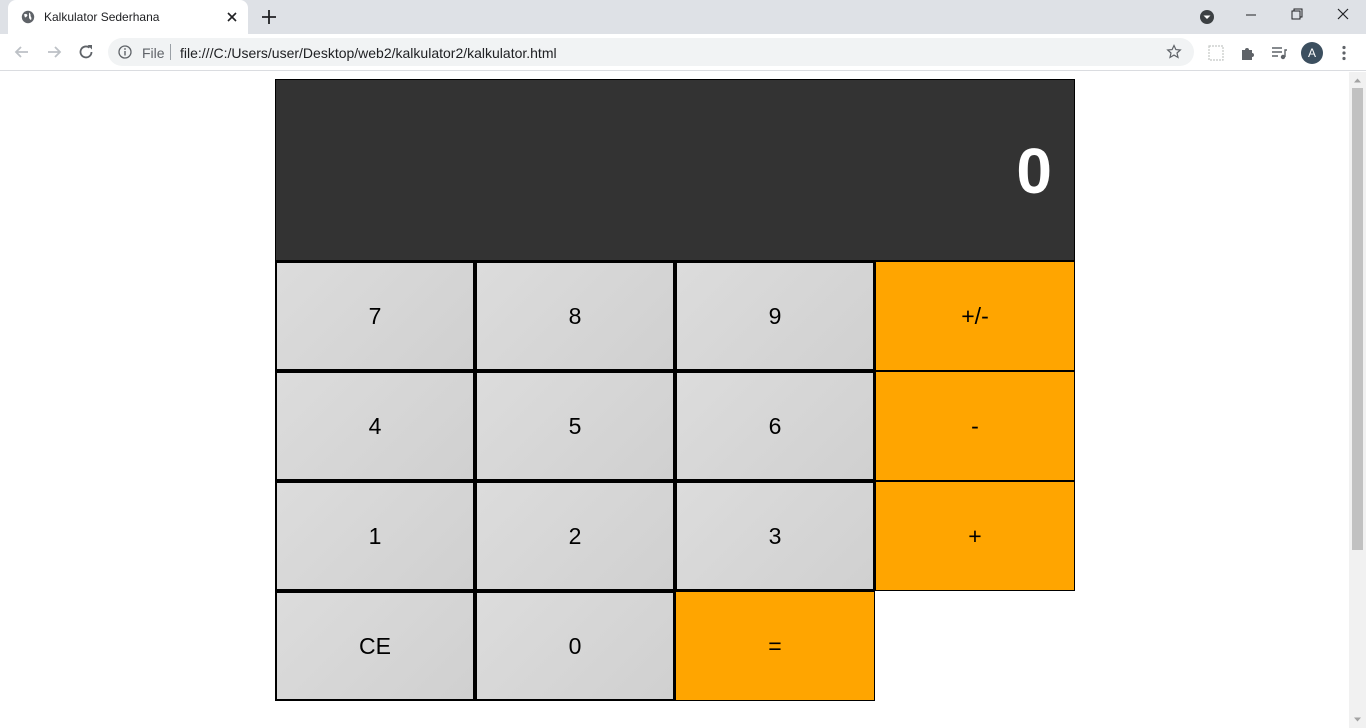 The image size is (1366, 728). I want to click on bookmark-star-icon, so click(1174, 52).